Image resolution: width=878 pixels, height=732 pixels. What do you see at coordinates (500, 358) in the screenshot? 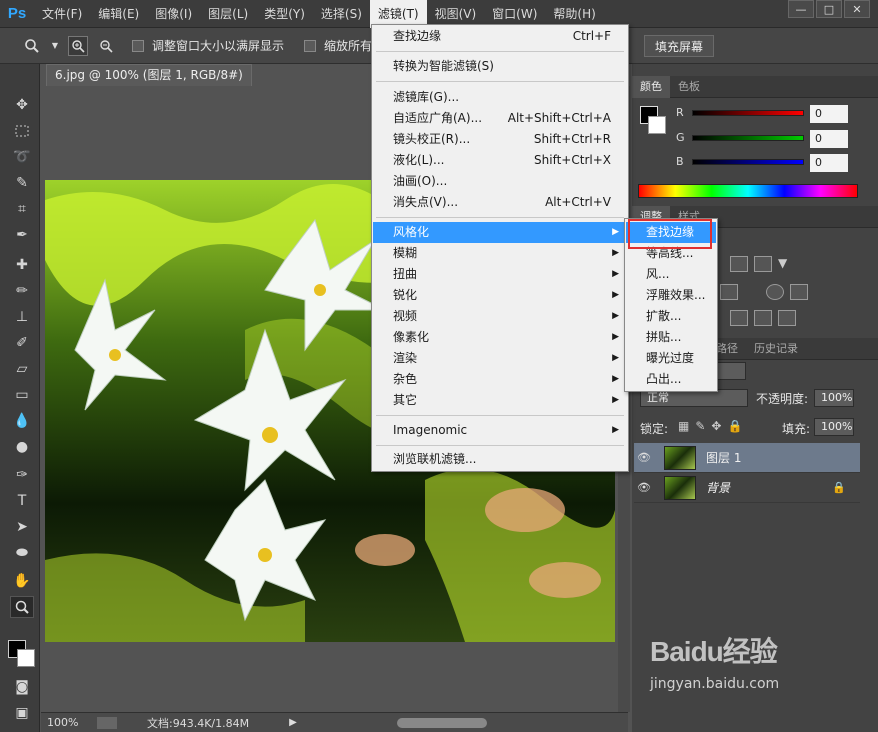
I see `menu-item-render: 渲染 ▶` at bounding box center [500, 358].